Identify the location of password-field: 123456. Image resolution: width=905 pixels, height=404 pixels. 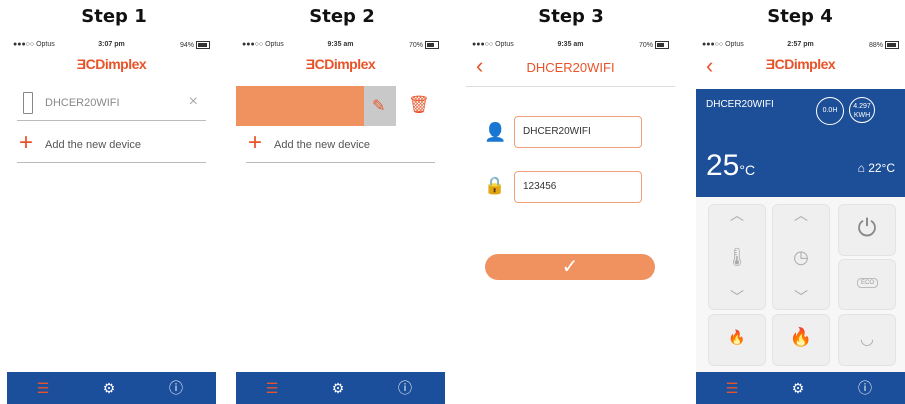
(578, 187).